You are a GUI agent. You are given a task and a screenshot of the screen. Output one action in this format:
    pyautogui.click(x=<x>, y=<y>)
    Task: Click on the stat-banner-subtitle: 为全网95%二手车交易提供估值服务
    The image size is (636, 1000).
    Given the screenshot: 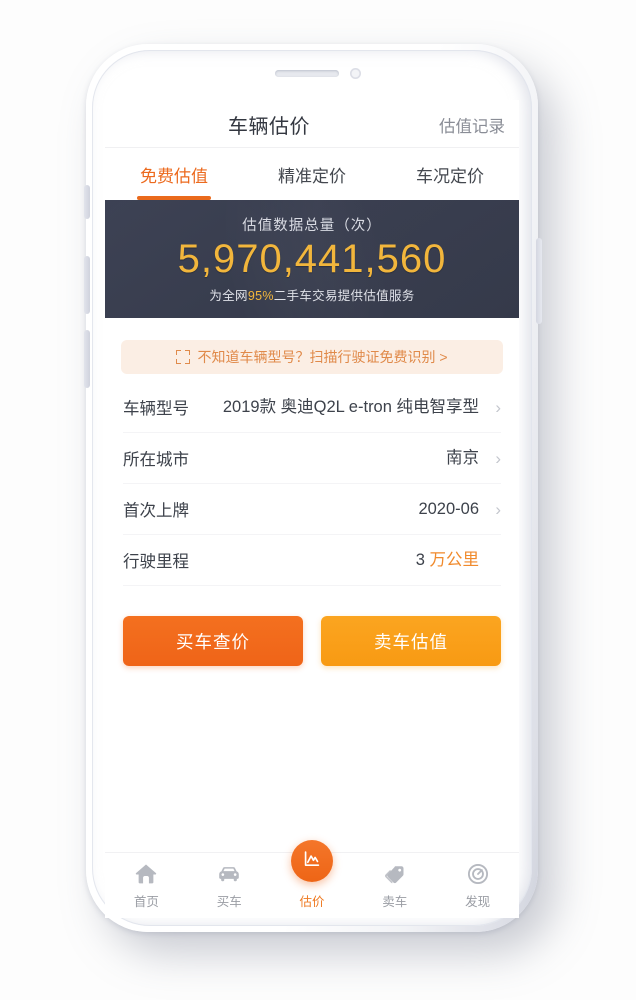 What is the action you would take?
    pyautogui.click(x=311, y=294)
    